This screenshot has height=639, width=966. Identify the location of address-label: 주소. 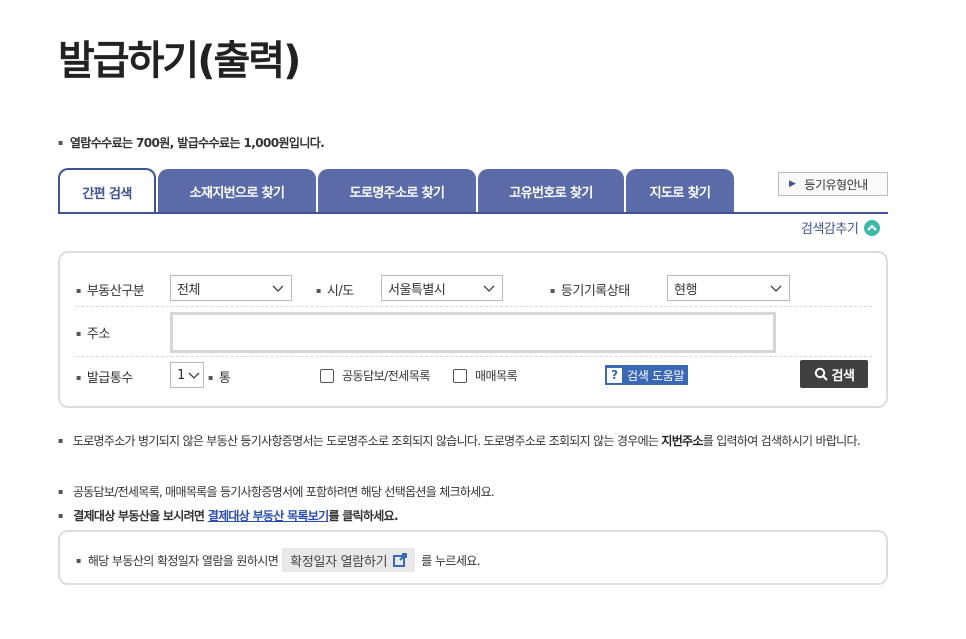
(93, 332).